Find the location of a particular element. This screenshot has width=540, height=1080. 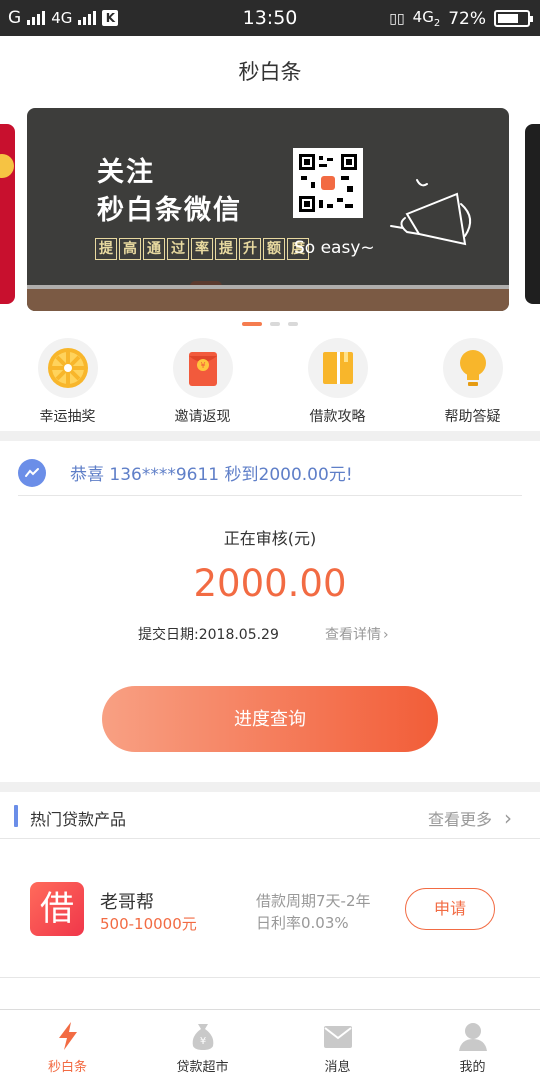

quick-entry-help: 帮助答疑 is located at coordinates (472, 383).